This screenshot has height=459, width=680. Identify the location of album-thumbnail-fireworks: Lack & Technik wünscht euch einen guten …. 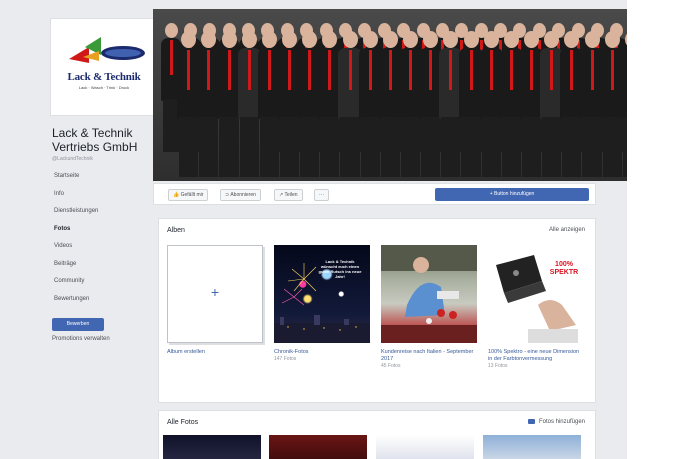
(322, 294).